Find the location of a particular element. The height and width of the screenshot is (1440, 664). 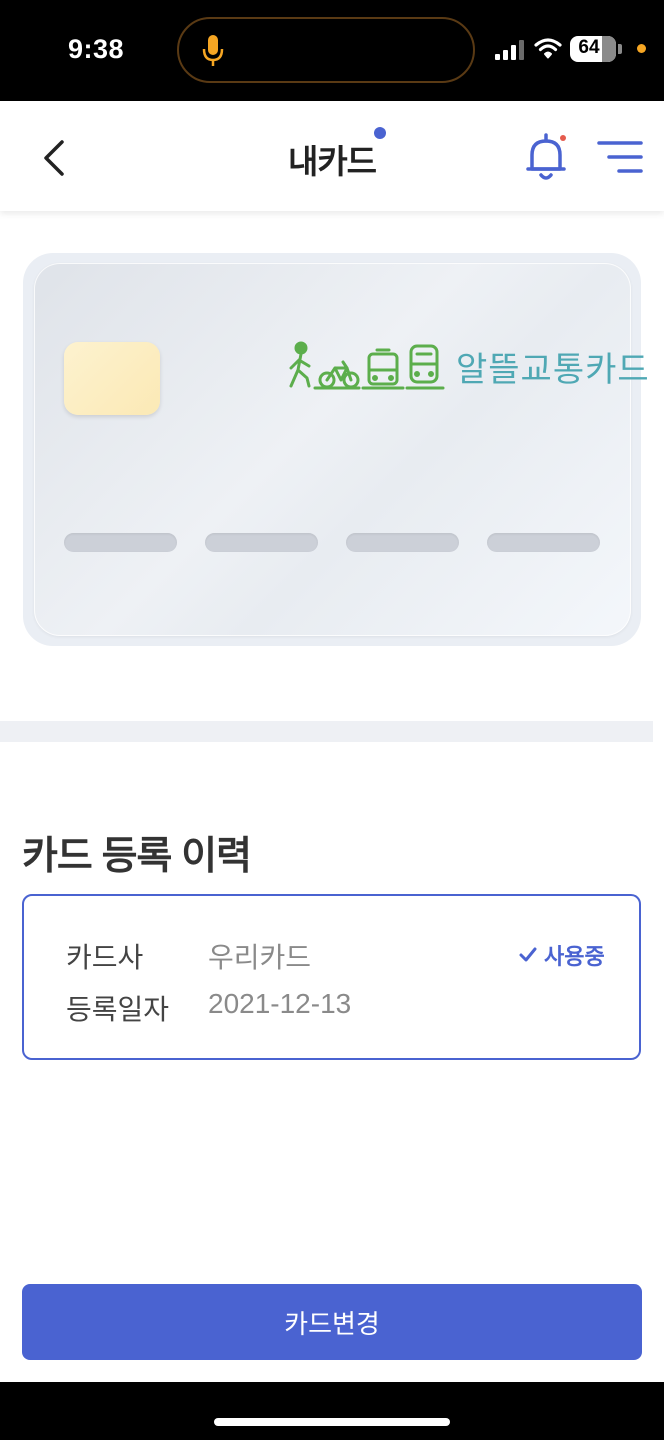

check-icon is located at coordinates (528, 954).